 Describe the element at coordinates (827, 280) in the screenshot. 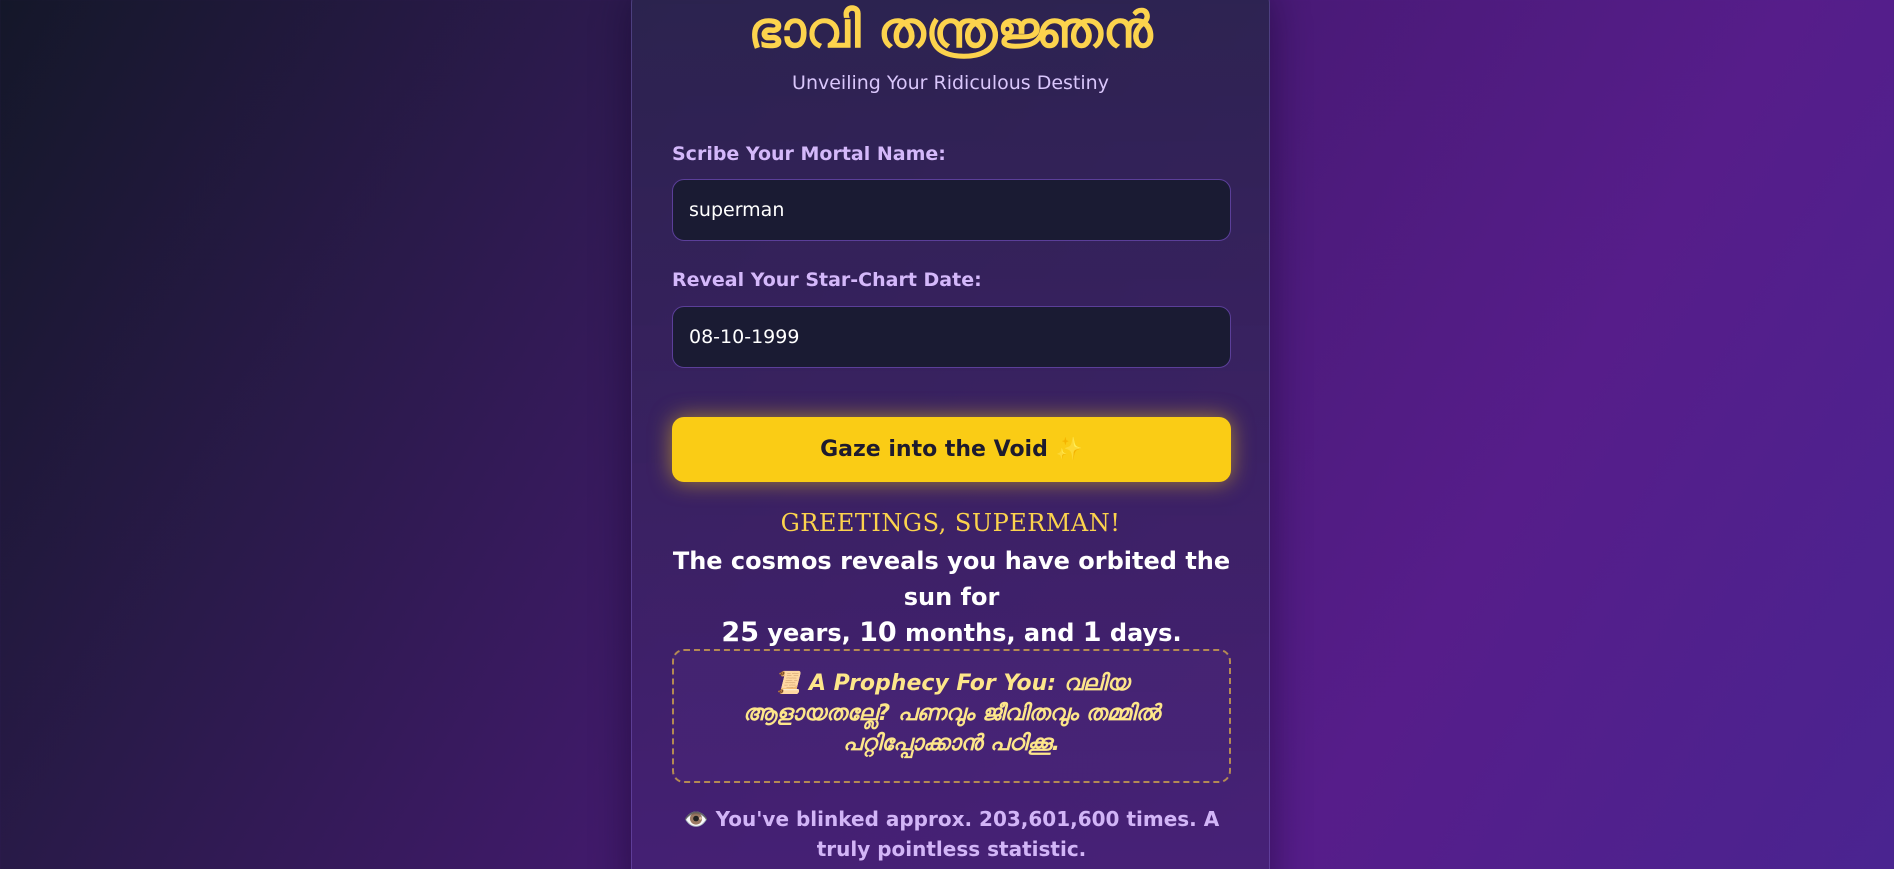

I see `date-label: Reveal Your Star-Chart Date:` at that location.